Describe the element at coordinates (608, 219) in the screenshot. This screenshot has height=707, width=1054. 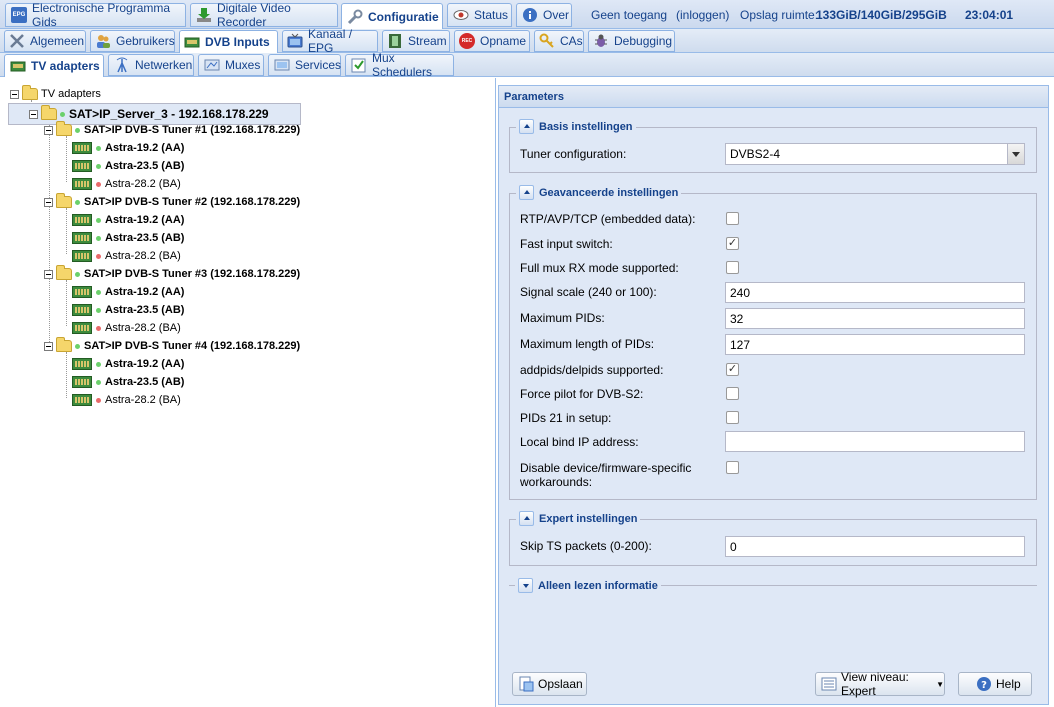
I see `rtp-label: RTP/AVP/TCP (embedded data):` at that location.